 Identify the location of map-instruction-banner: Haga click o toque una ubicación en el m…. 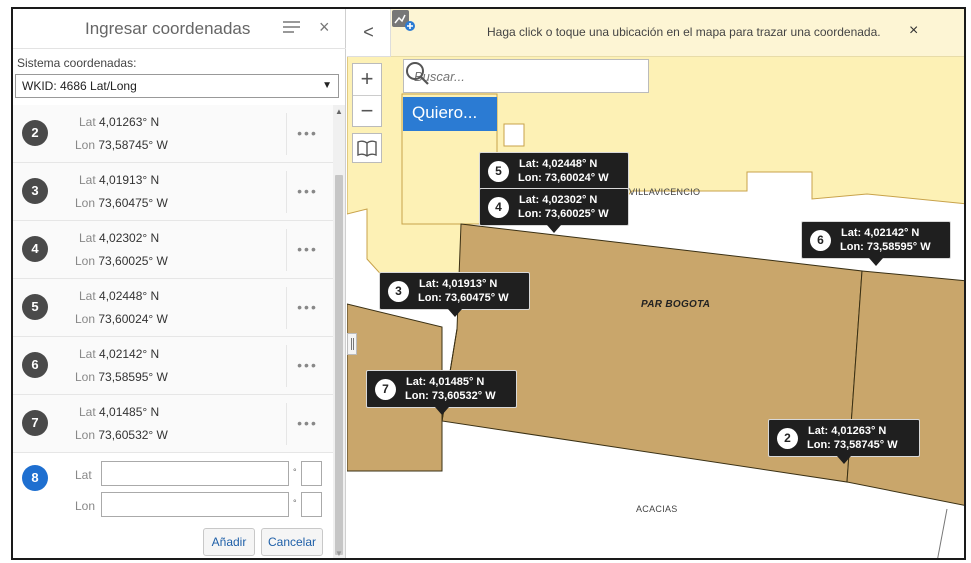
(677, 33).